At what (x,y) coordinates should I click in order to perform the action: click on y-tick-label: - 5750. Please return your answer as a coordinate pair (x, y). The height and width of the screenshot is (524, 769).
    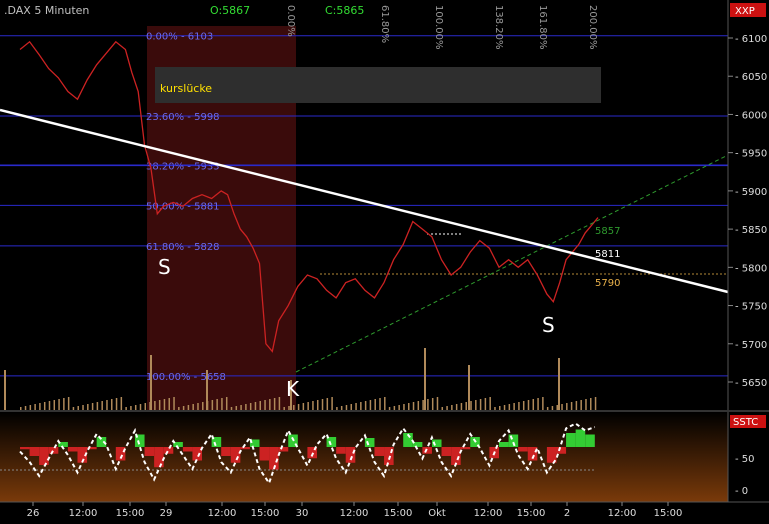
    Looking at the image, I should click on (751, 307).